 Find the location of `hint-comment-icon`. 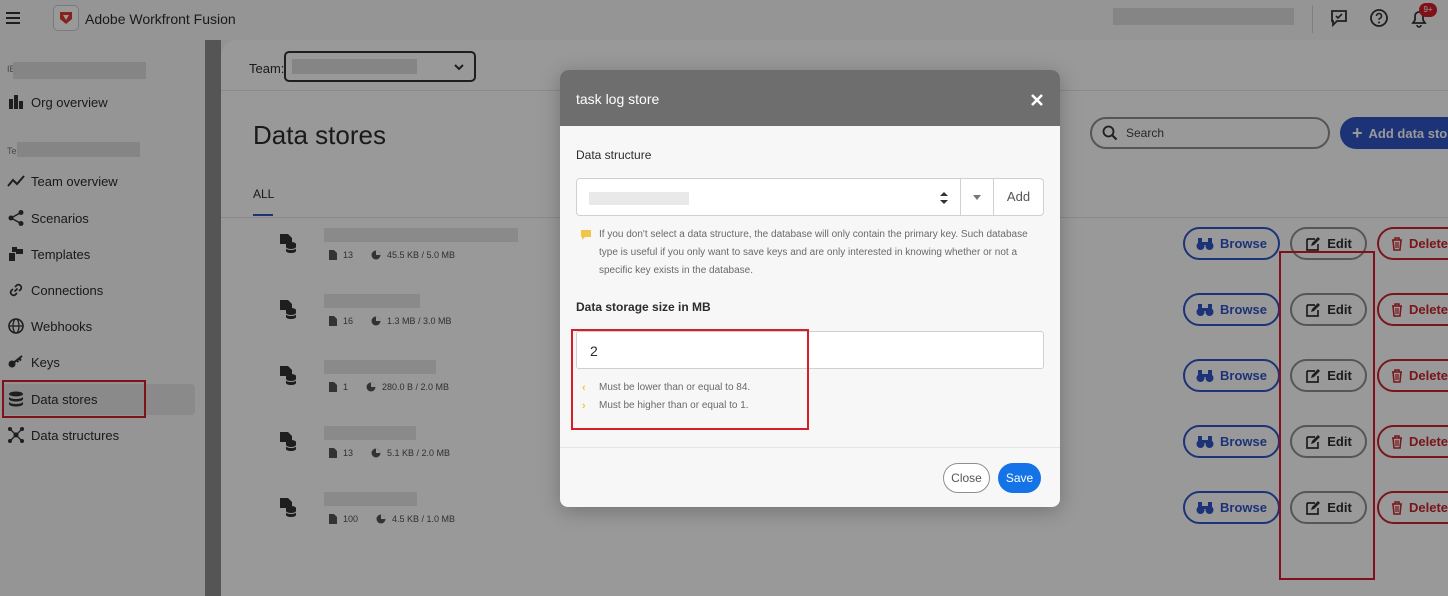

hint-comment-icon is located at coordinates (586, 235).